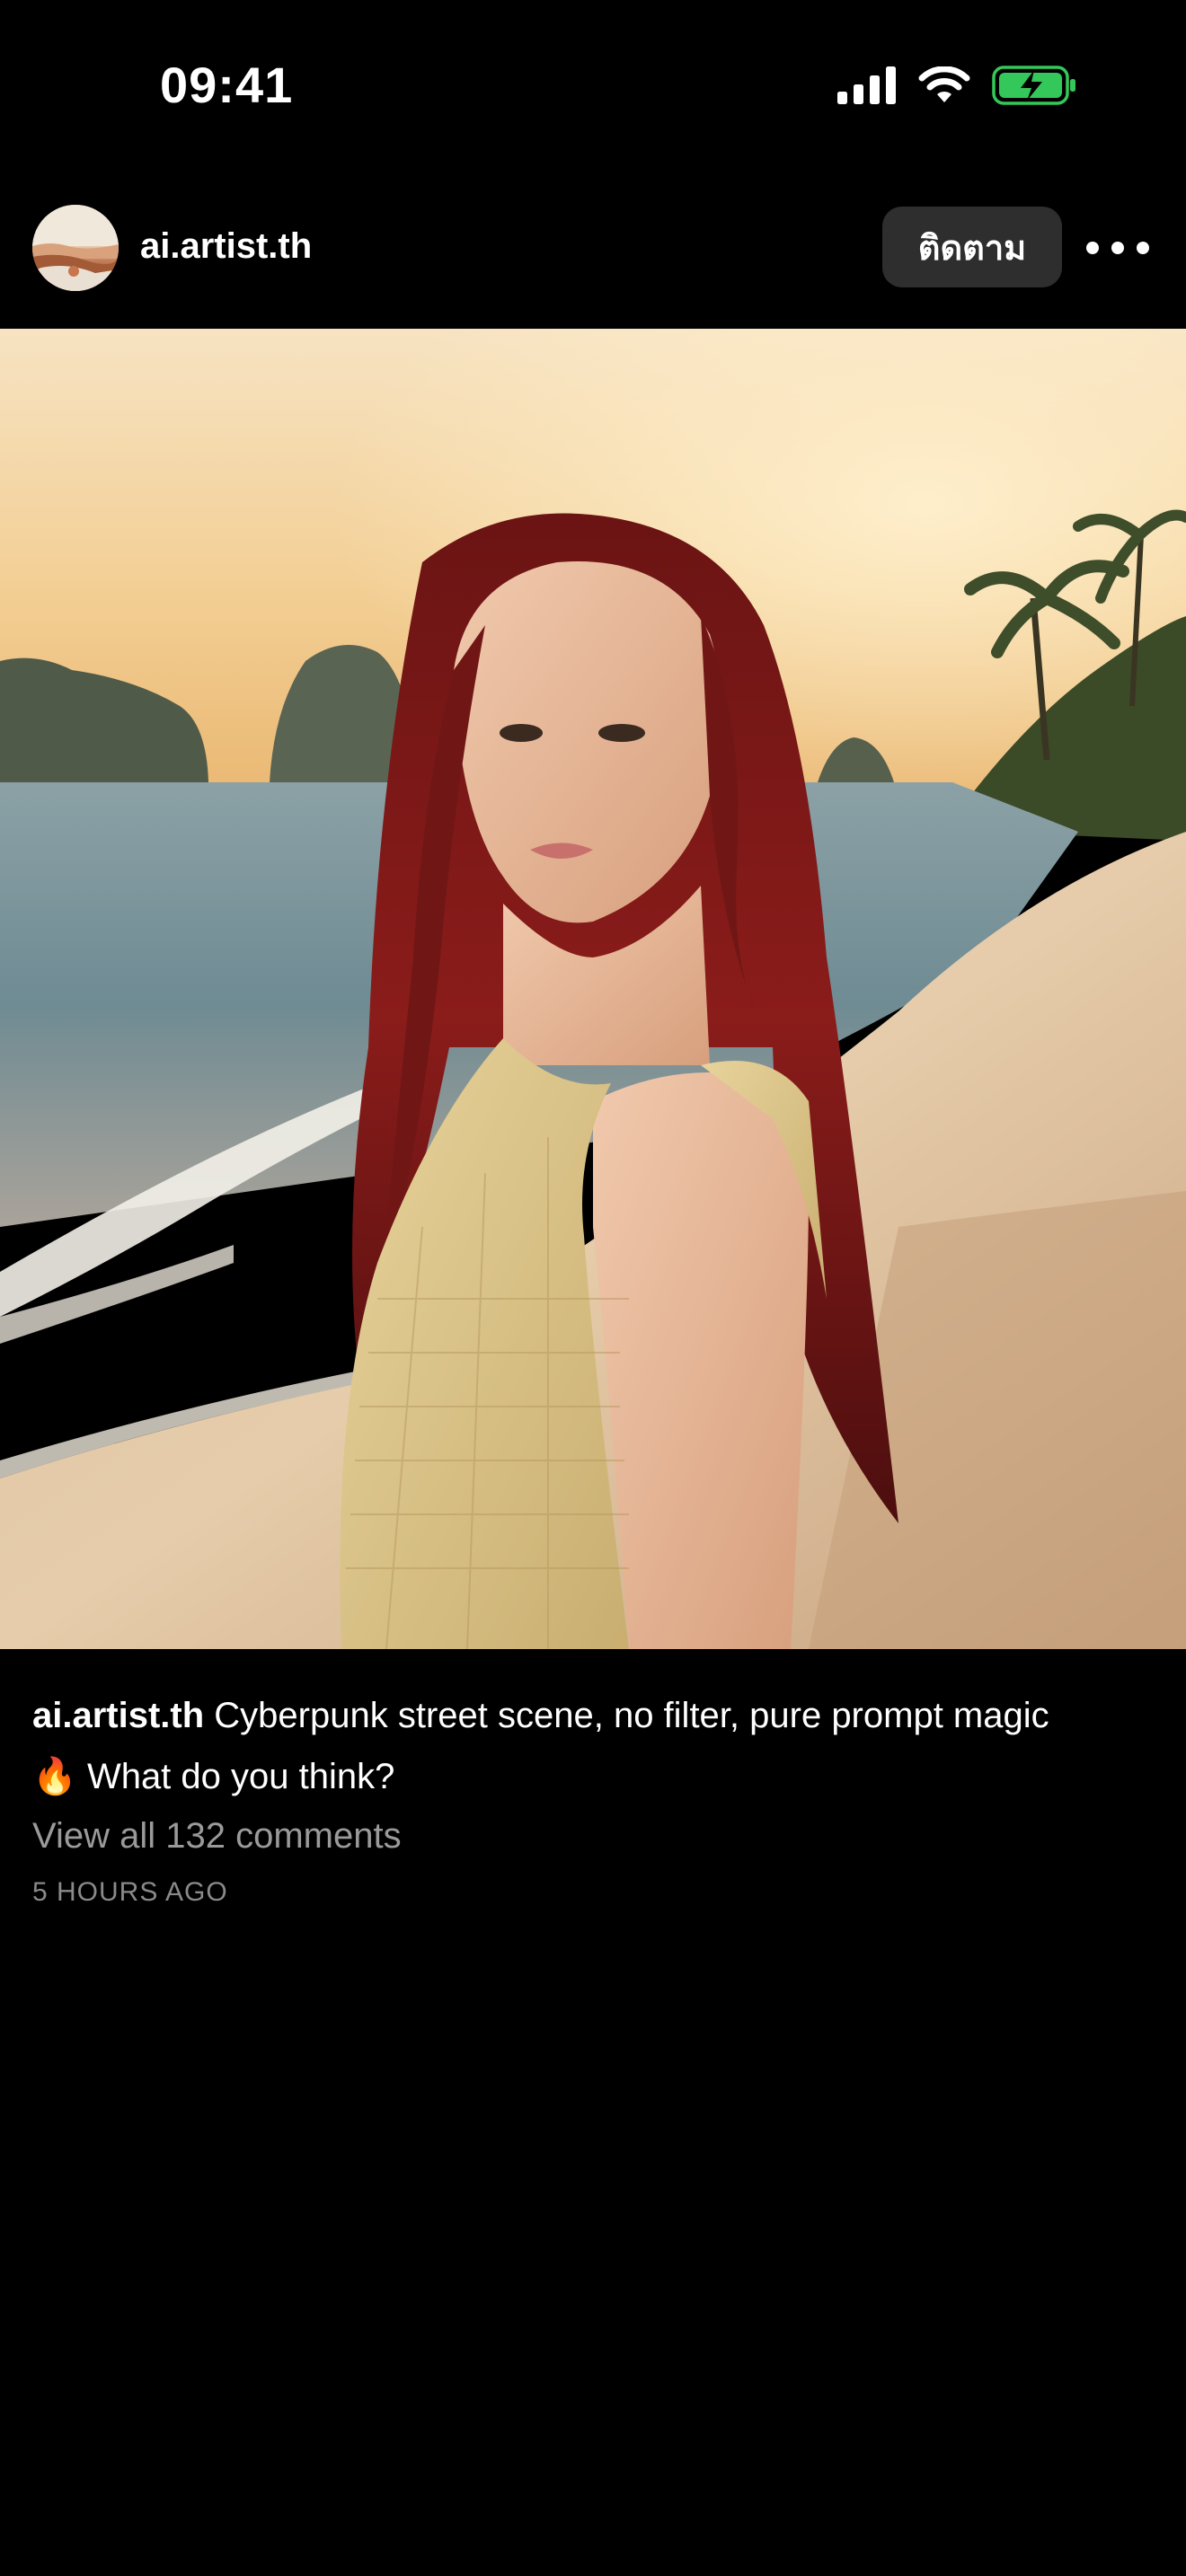  Describe the element at coordinates (75, 248) in the screenshot. I see `avatar` at that location.